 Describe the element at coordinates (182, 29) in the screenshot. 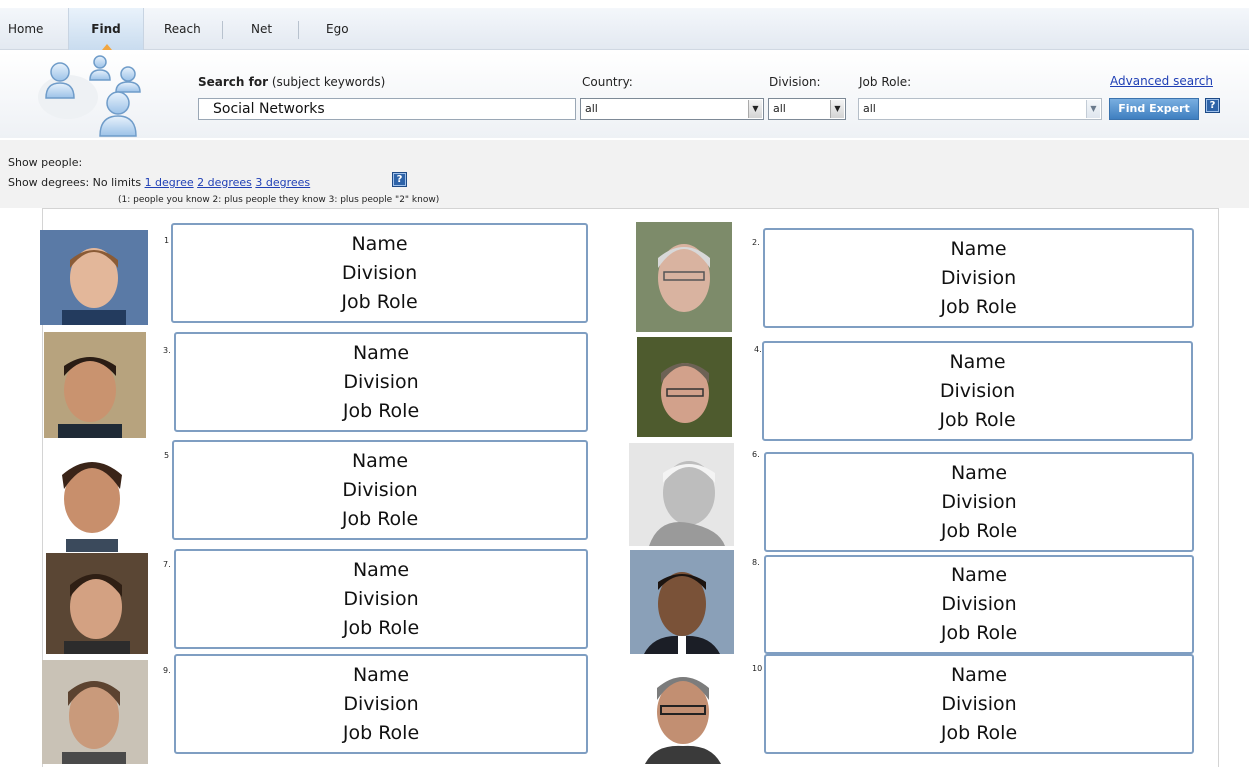

I see `tab-reach: Reach` at that location.